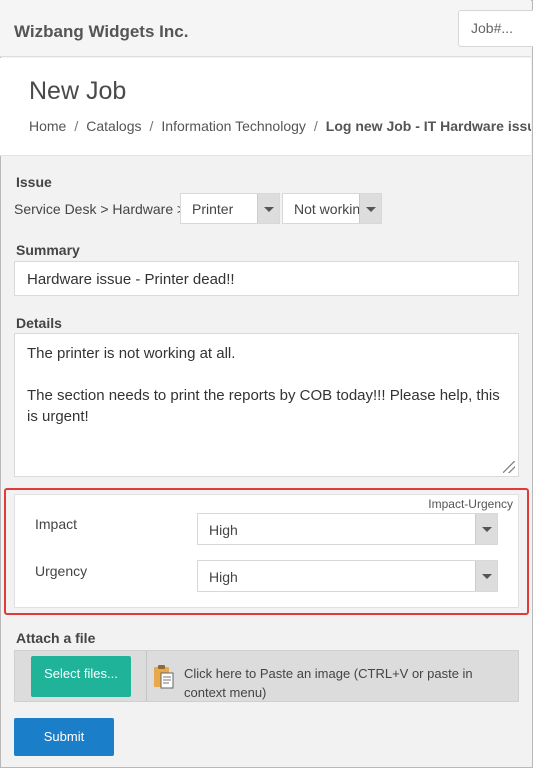  I want to click on breadcrumb-current: Log new Job - IT Hardware issue, so click(428, 126).